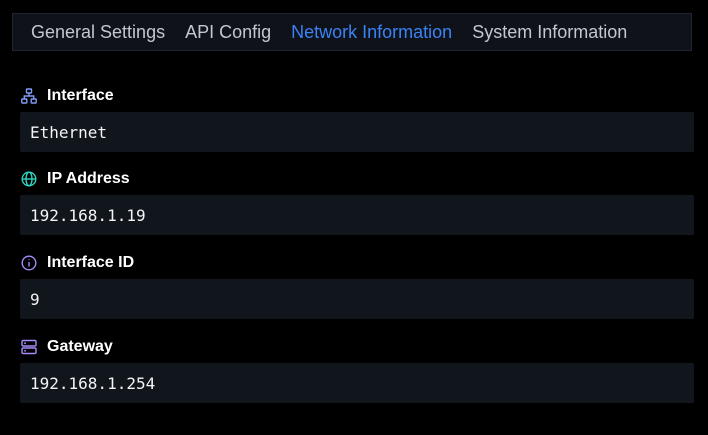  What do you see at coordinates (80, 346) in the screenshot?
I see `gateway-label: Gateway` at bounding box center [80, 346].